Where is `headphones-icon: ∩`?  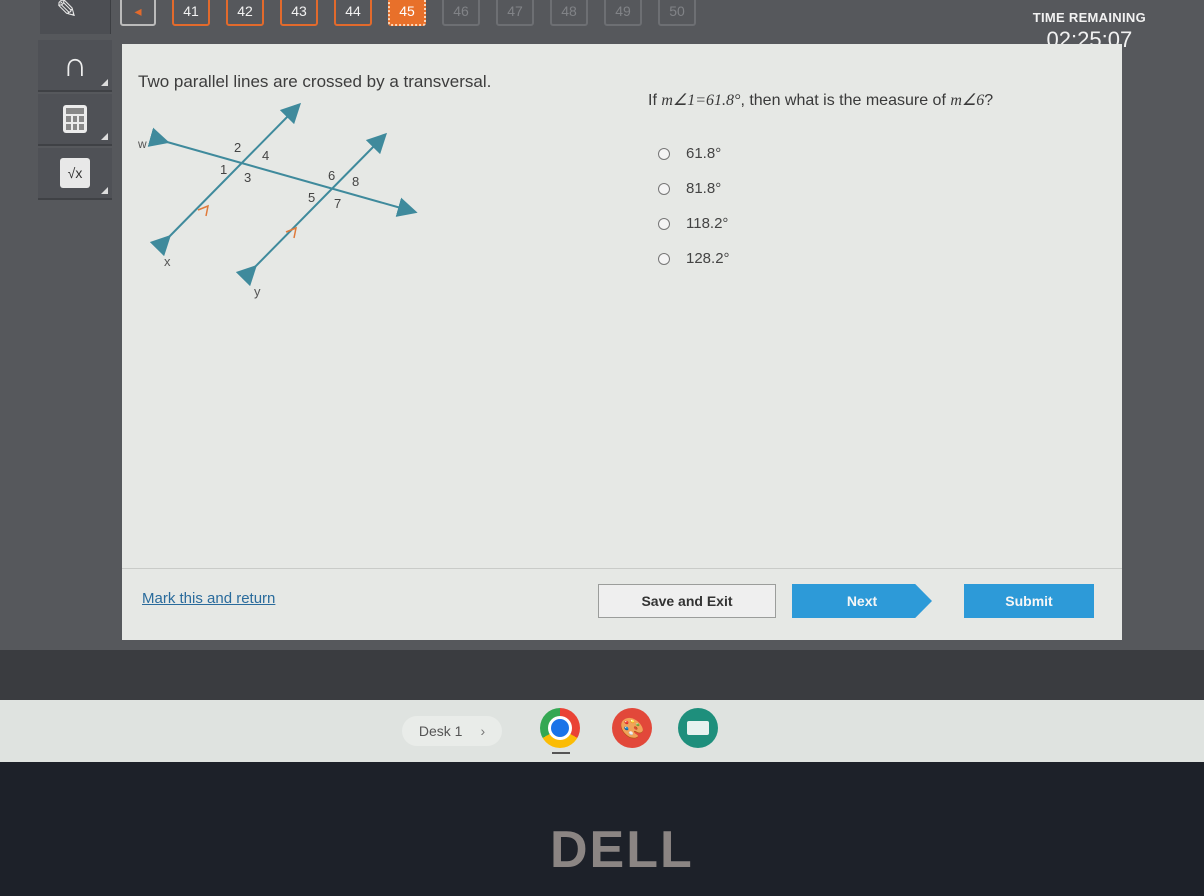
headphones-icon: ∩ is located at coordinates (75, 64).